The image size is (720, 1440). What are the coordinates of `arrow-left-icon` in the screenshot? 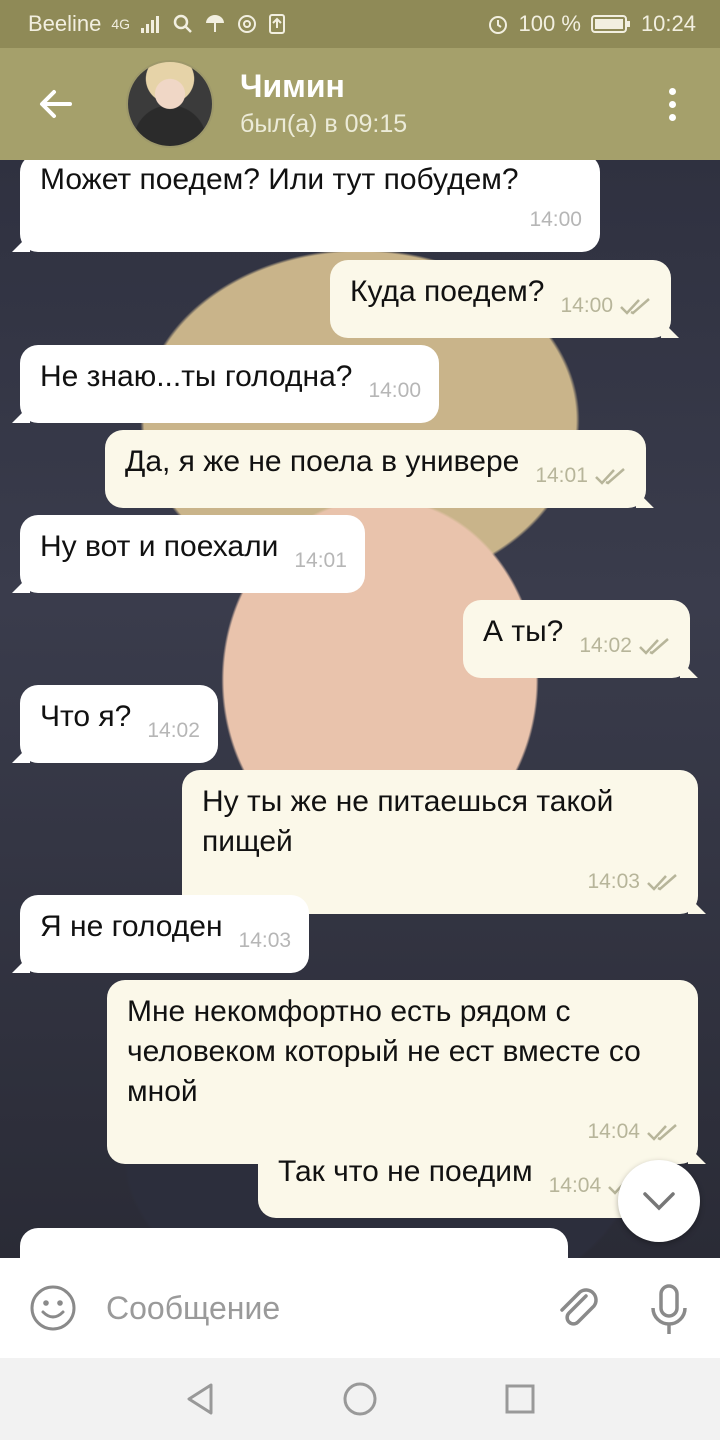 It's located at (56, 104).